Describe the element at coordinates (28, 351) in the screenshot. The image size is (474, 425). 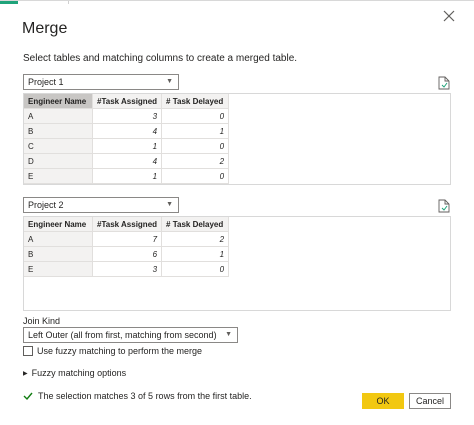
I see `checkbox-box` at that location.